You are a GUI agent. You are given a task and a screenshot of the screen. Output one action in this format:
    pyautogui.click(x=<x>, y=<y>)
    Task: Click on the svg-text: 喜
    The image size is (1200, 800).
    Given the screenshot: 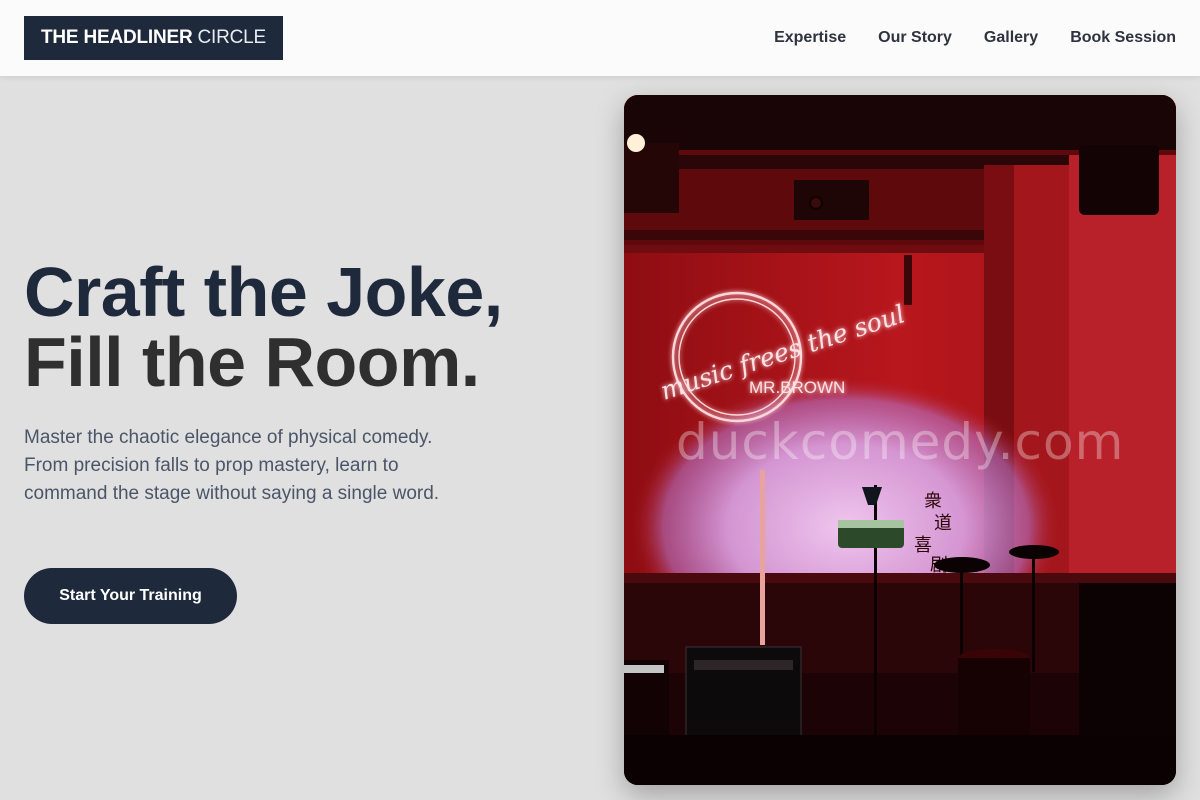 What is the action you would take?
    pyautogui.click(x=923, y=545)
    